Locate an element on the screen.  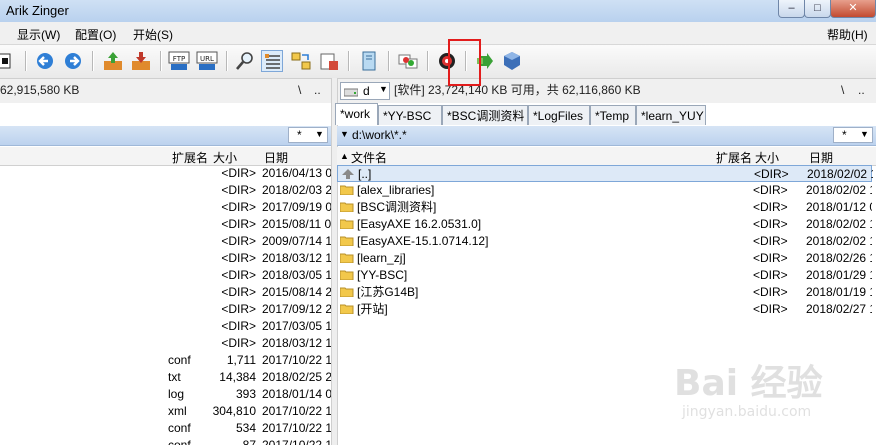
menu-help: 帮助(H) is located at coordinates (847, 34).